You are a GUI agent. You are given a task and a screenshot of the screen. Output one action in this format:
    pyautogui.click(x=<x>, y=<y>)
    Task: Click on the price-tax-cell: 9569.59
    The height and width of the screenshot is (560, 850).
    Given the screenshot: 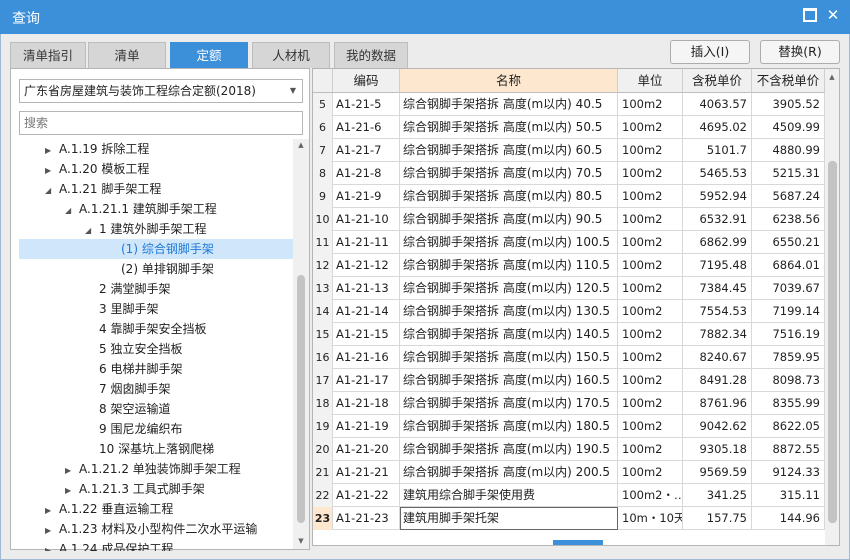 What is the action you would take?
    pyautogui.click(x=717, y=472)
    